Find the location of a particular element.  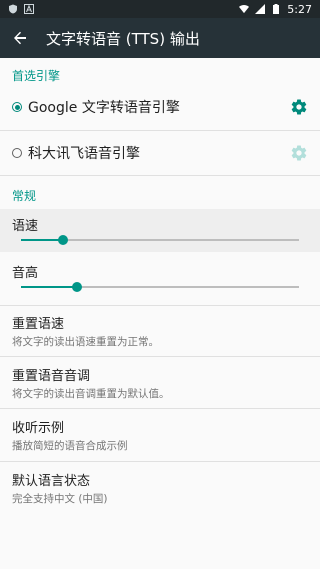

engine-label-iflytek: 科大讯飞语音引擎 is located at coordinates (84, 154).